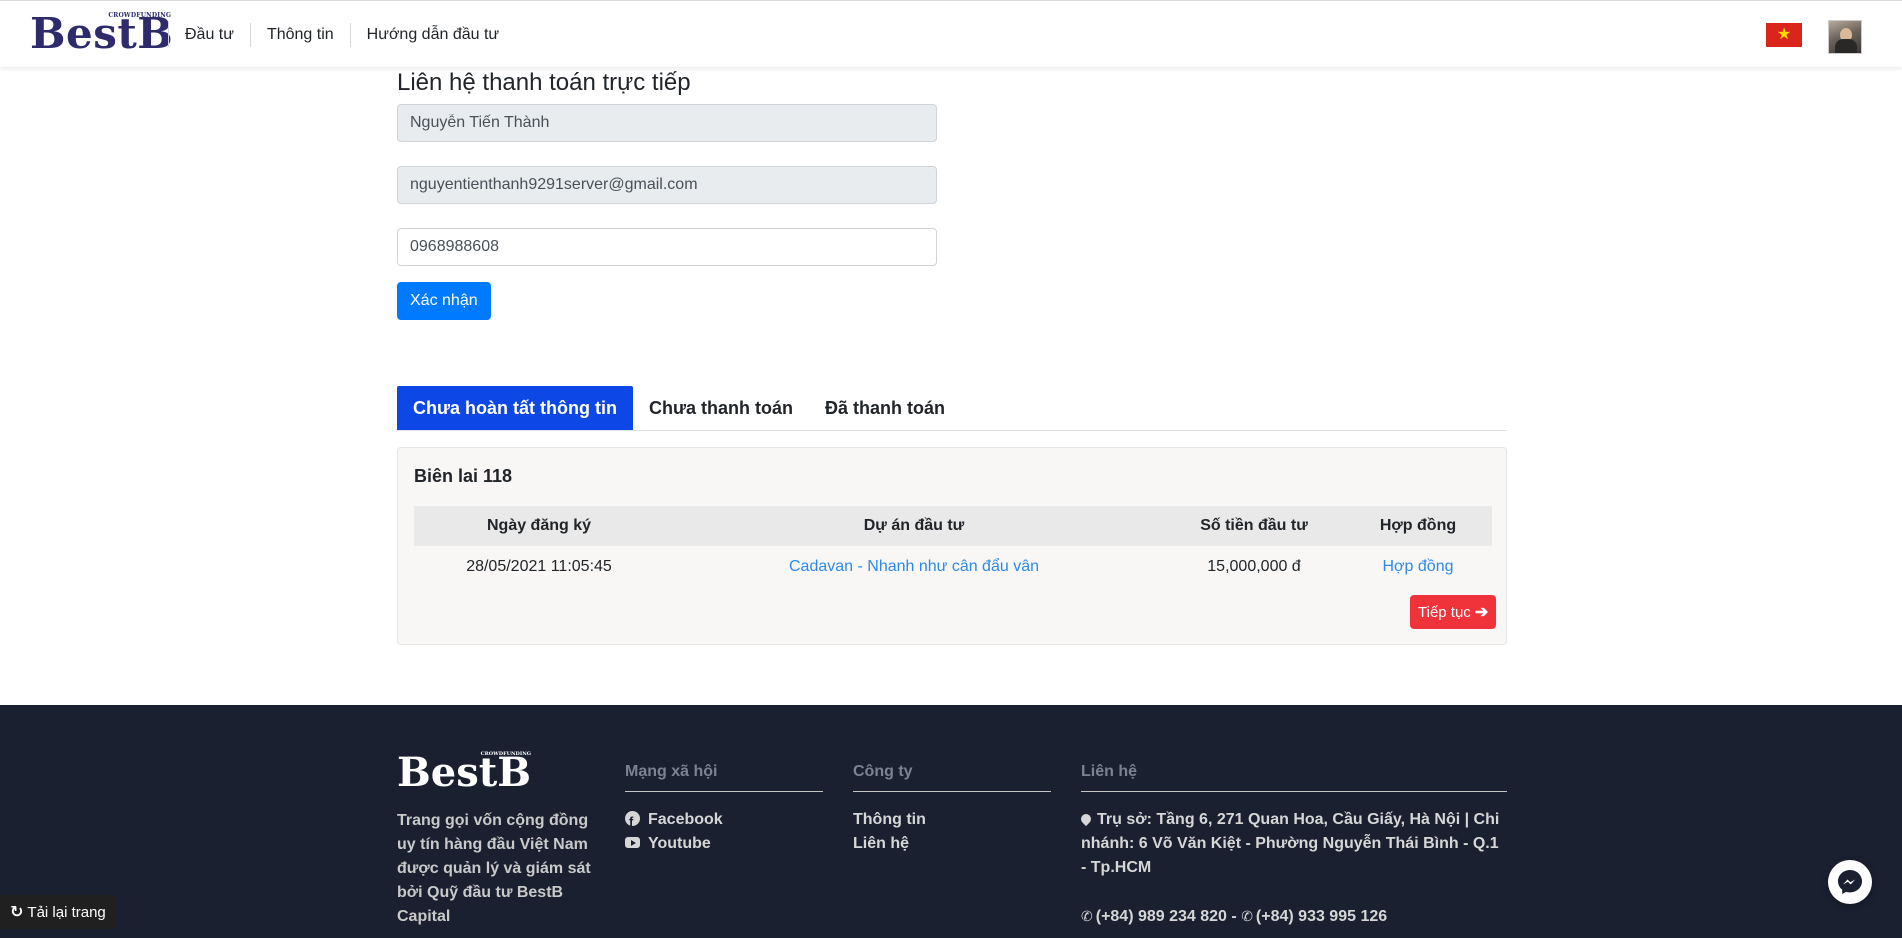 This screenshot has width=1902, height=938. Describe the element at coordinates (952, 844) in the screenshot. I see `footer-link-contact: Liên hệ` at that location.